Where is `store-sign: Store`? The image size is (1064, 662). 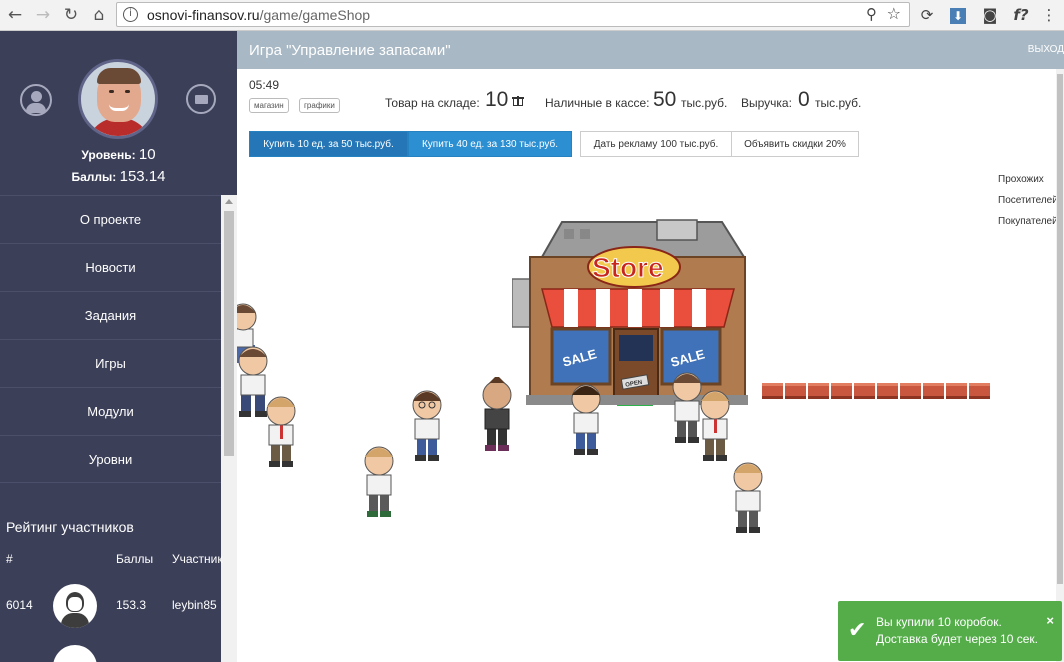 store-sign: Store is located at coordinates (628, 267).